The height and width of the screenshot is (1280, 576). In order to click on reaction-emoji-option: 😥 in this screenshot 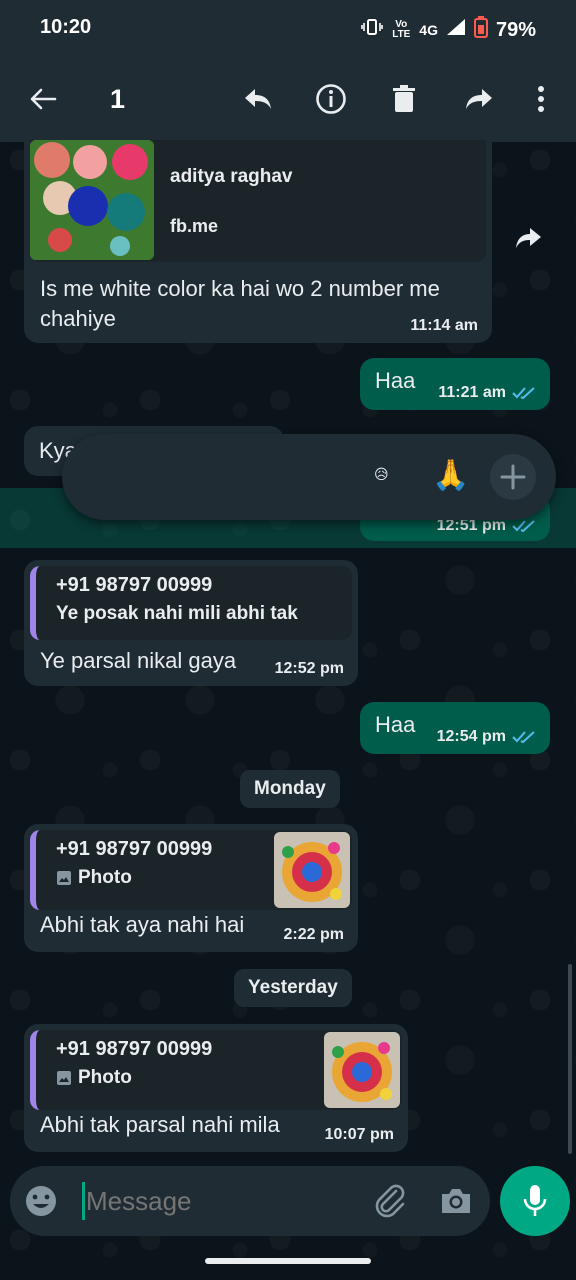, I will do `click(381, 474)`.